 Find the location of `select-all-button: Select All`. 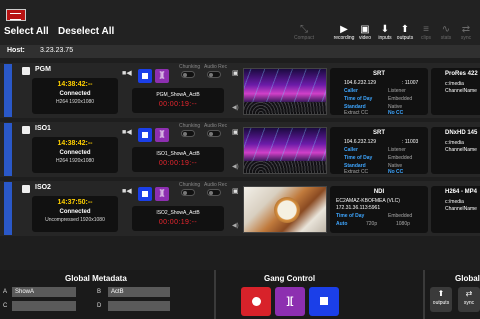

select-all-button: Select All is located at coordinates (26, 31).